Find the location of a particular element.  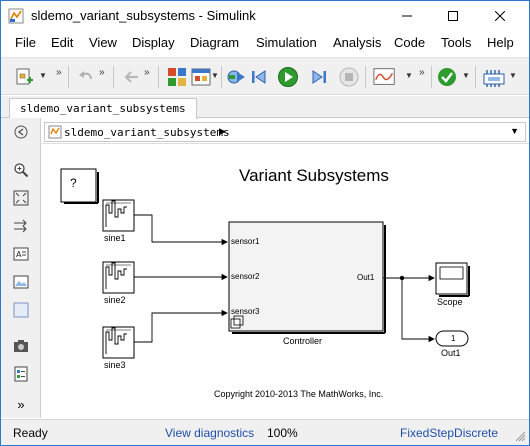

explorer-dropdown-icon: ▼ is located at coordinates (215, 76).